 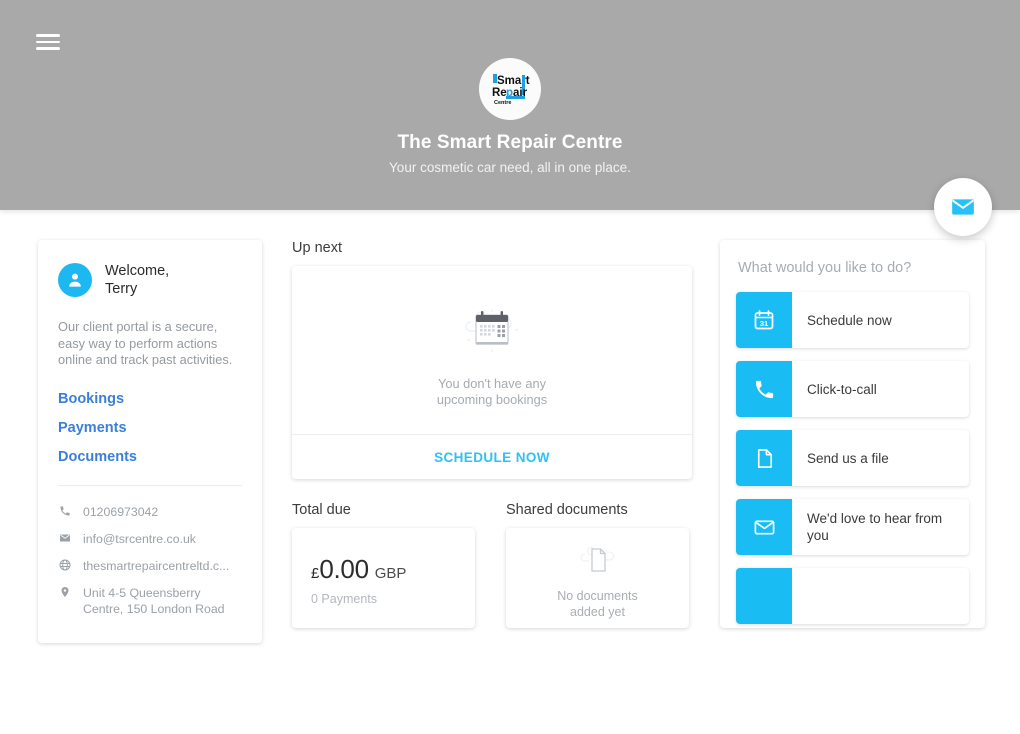 What do you see at coordinates (597, 578) in the screenshot?
I see `shared-documents-card: No documents added yet` at bounding box center [597, 578].